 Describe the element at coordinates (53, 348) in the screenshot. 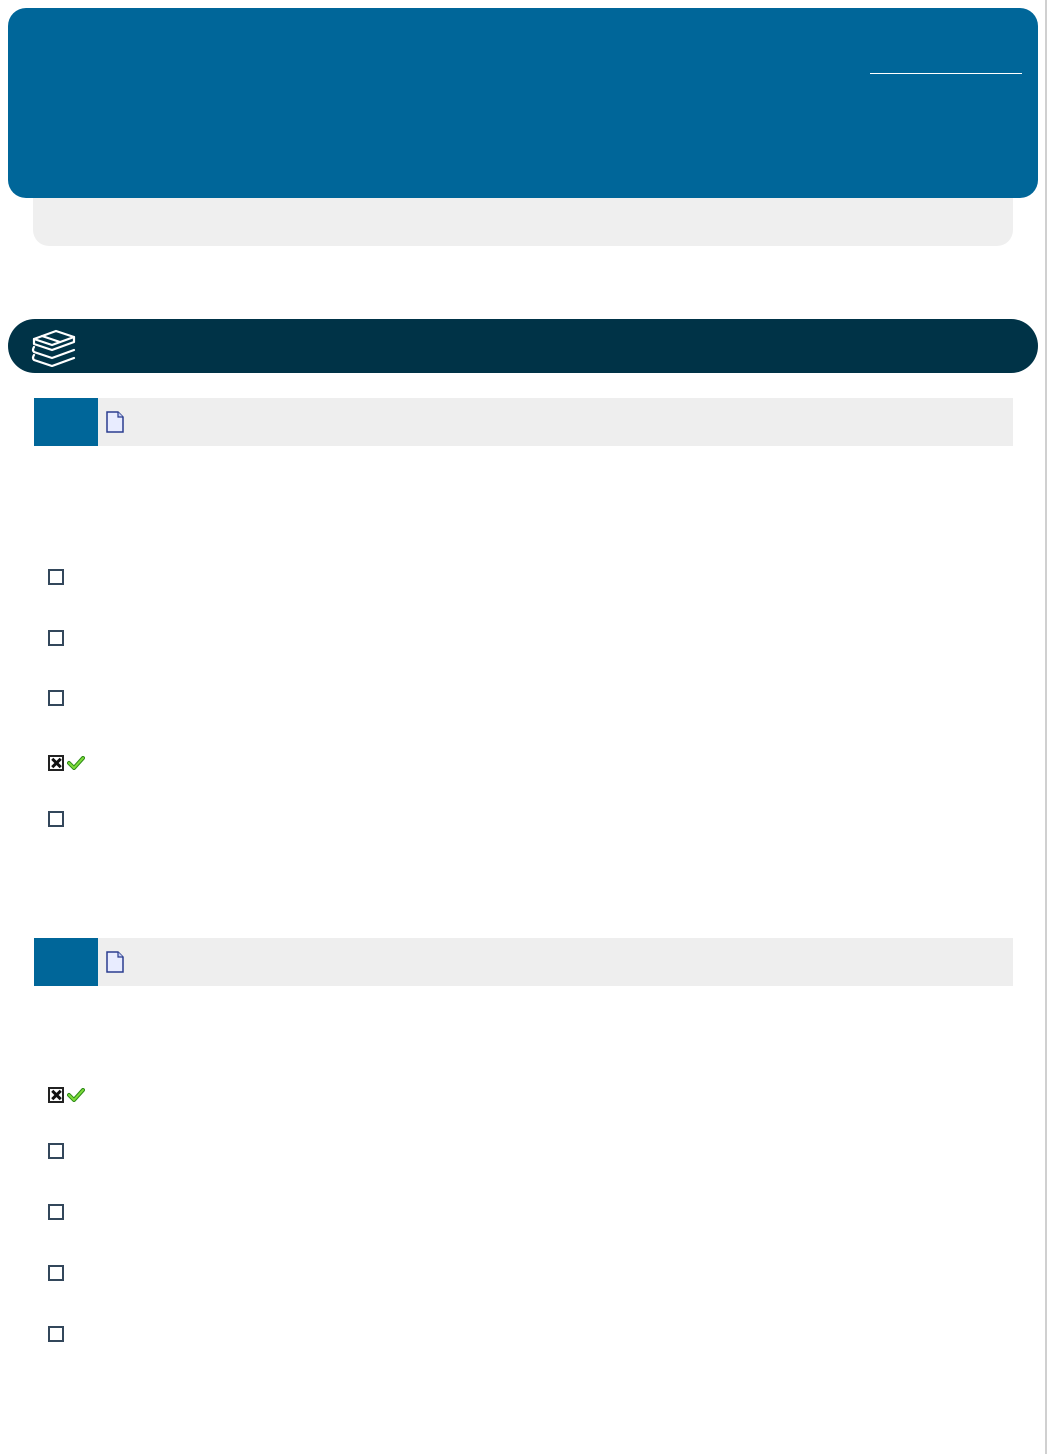

I see `books-icon` at that location.